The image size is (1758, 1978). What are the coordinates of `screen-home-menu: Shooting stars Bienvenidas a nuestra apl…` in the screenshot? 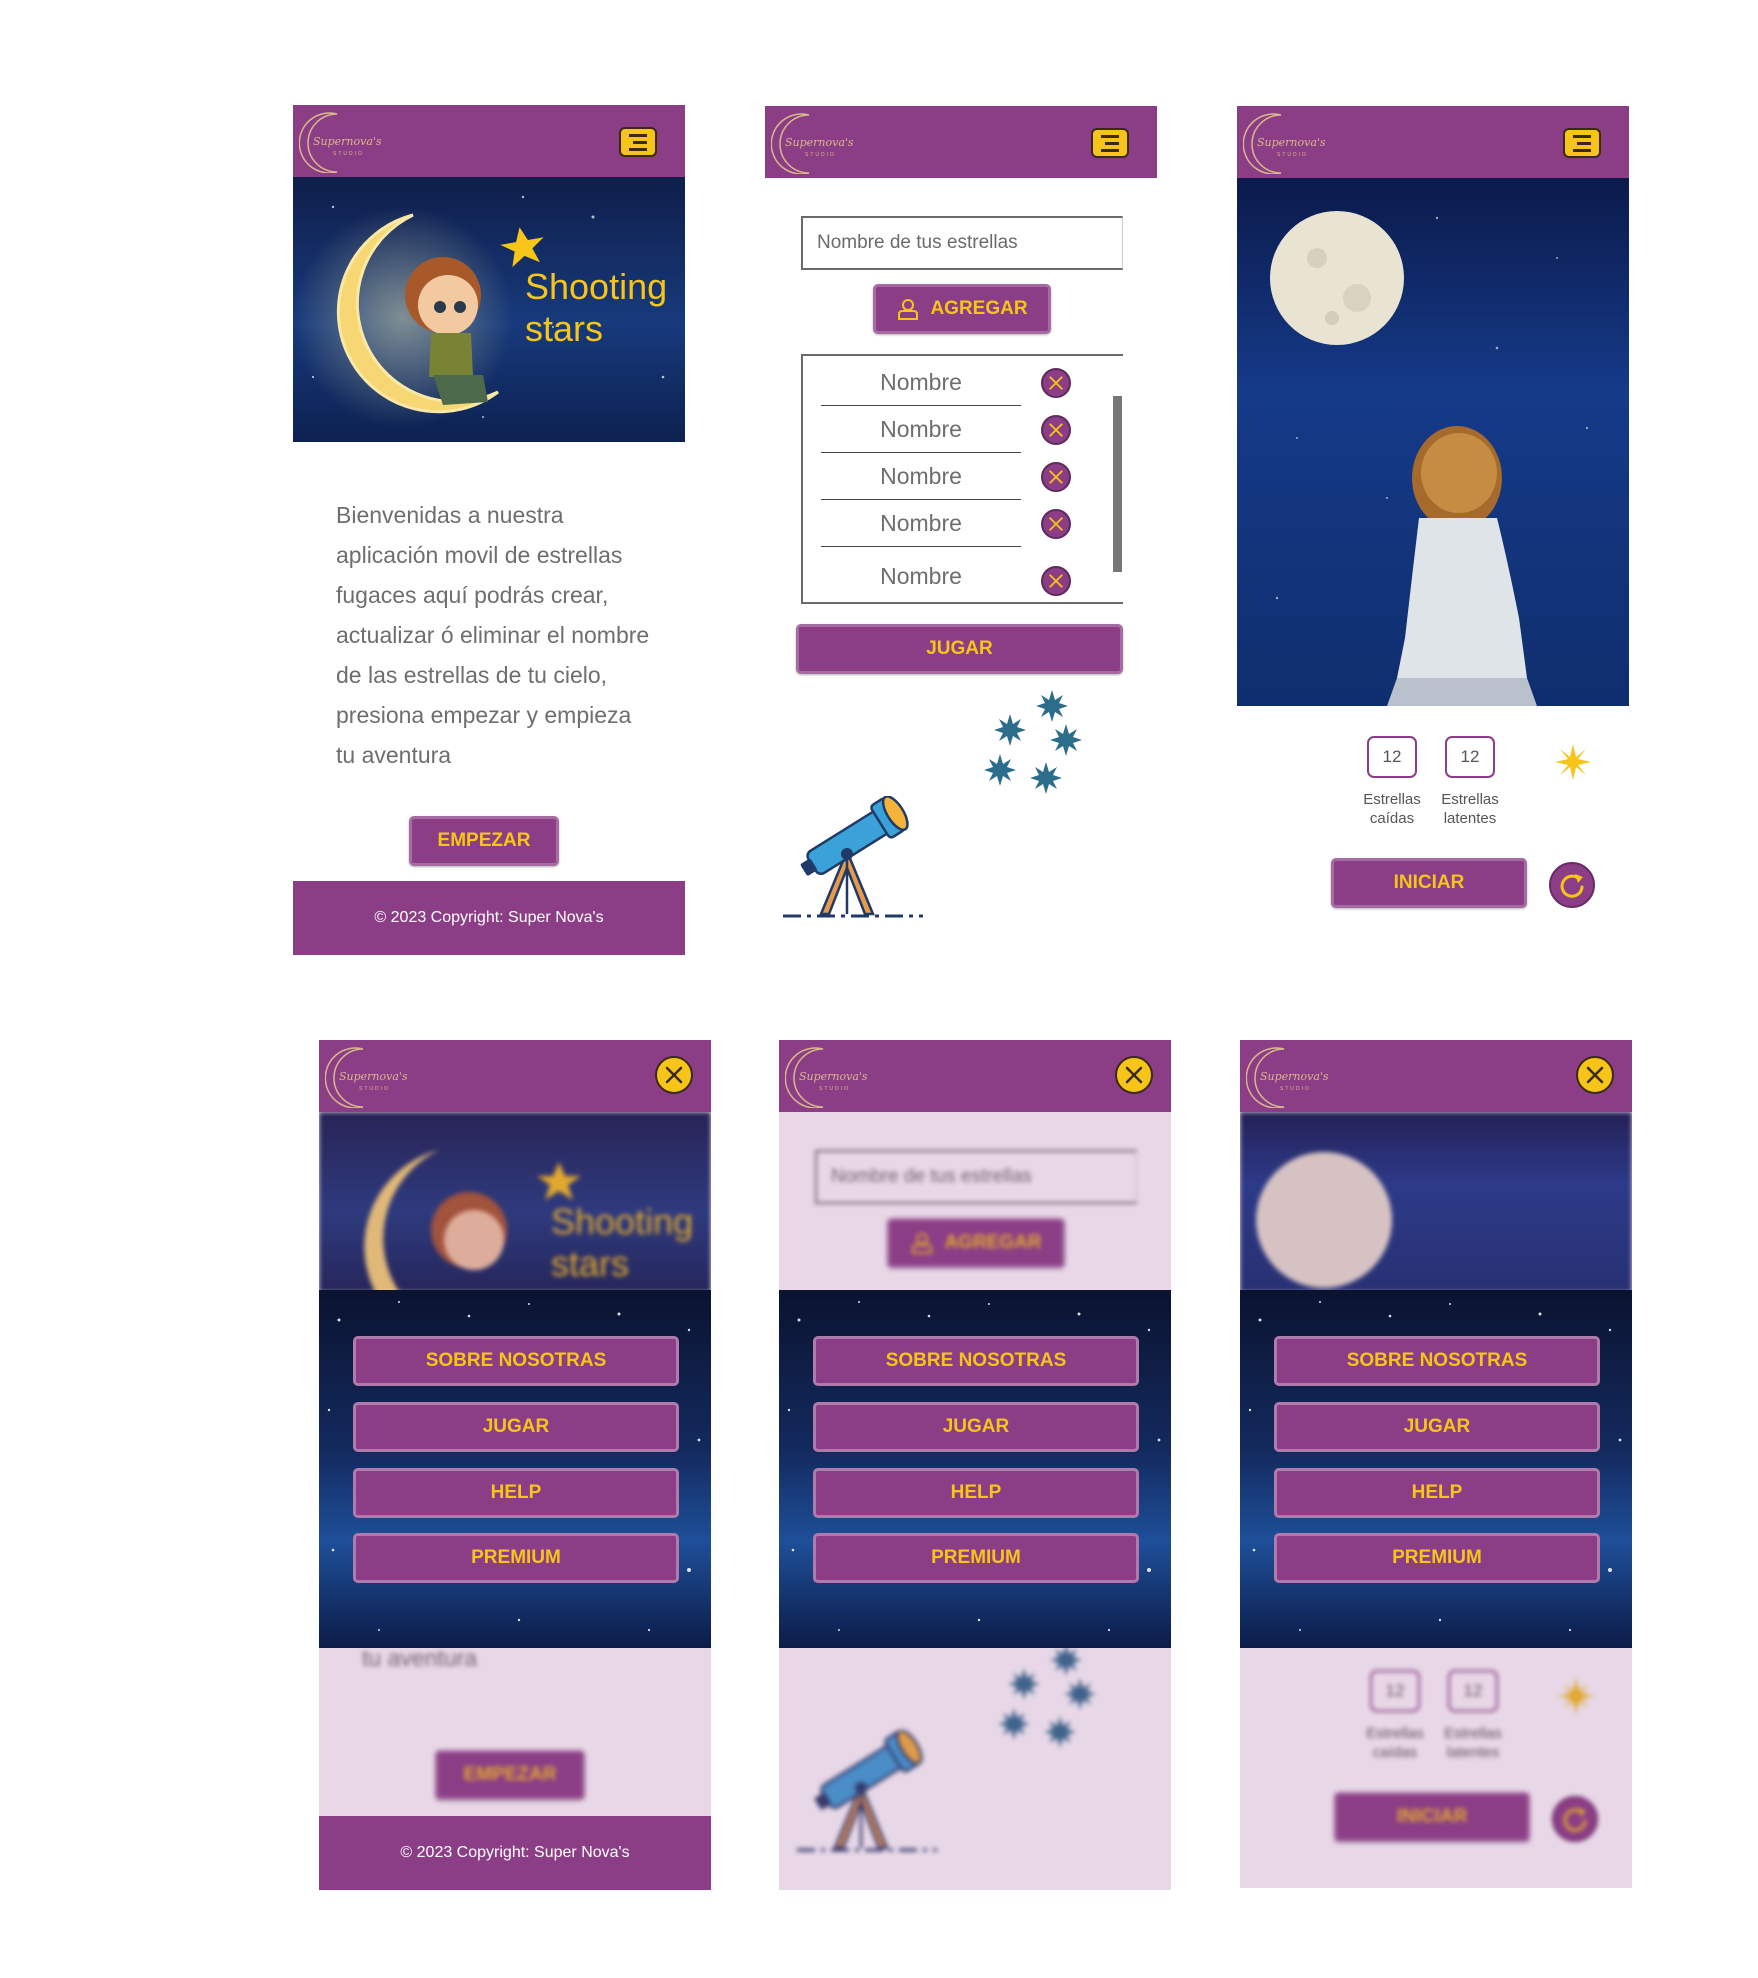 It's located at (515, 1465).